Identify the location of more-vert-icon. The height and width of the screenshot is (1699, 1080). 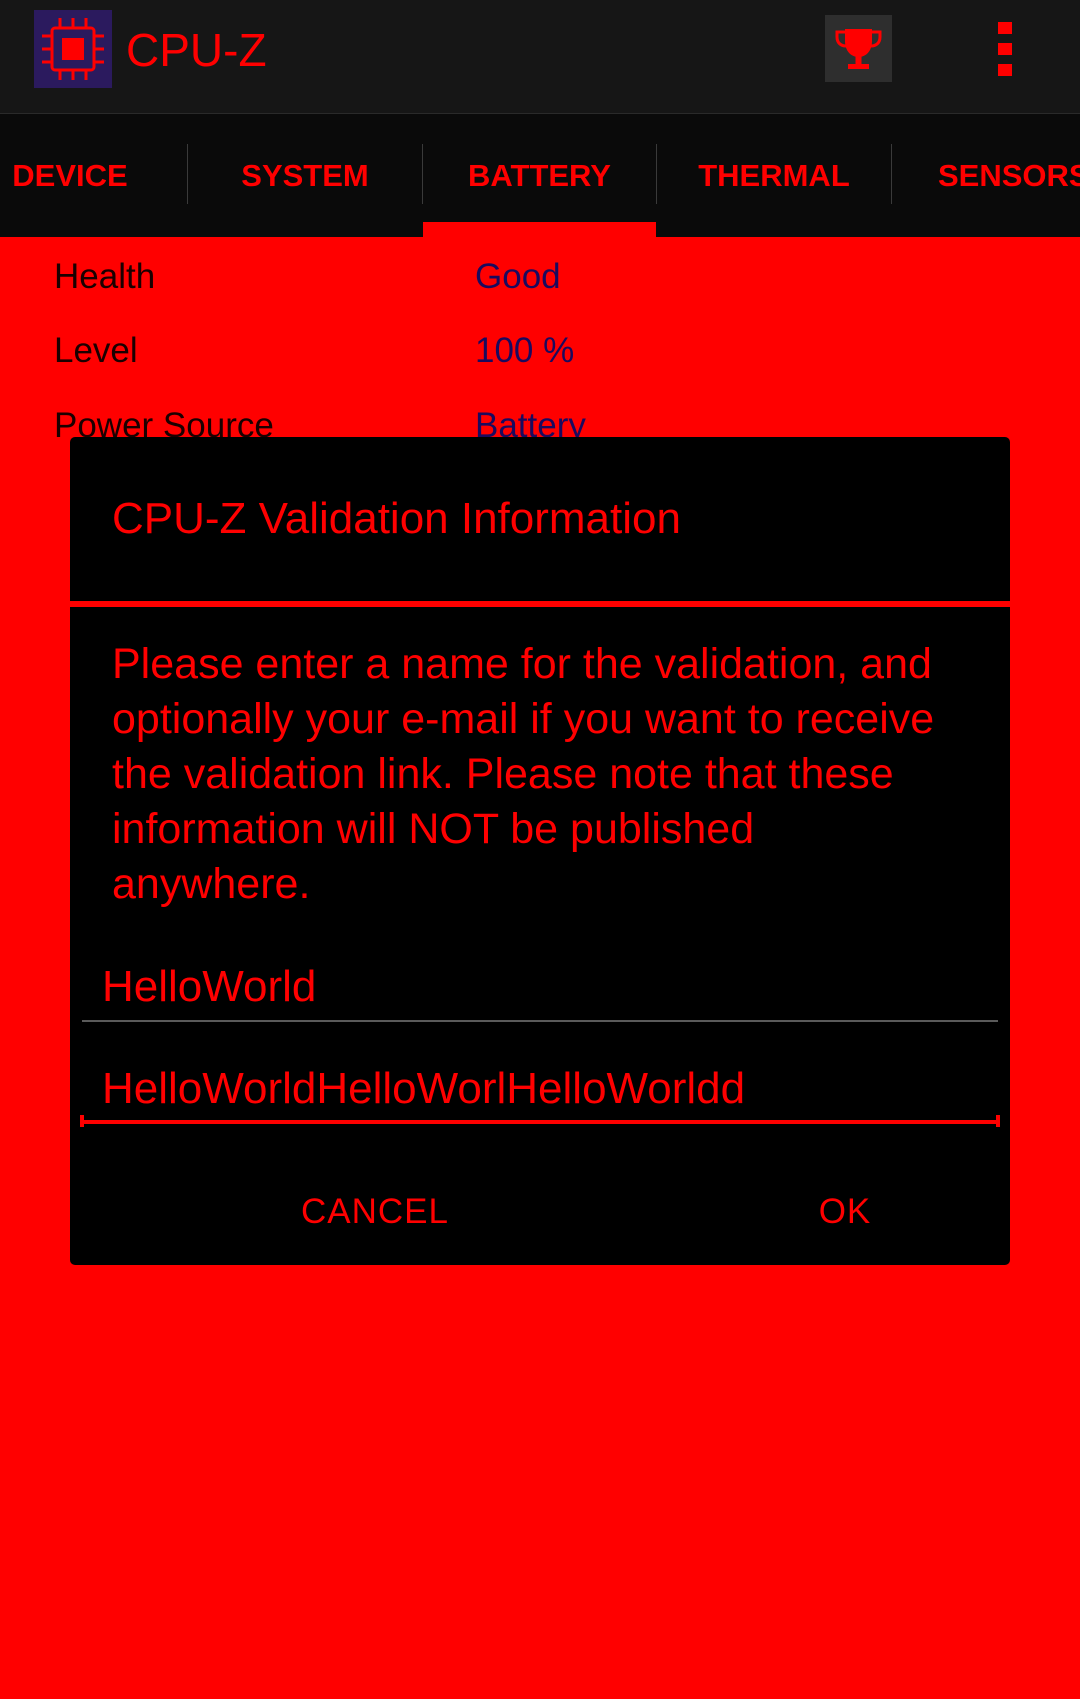
(1005, 49).